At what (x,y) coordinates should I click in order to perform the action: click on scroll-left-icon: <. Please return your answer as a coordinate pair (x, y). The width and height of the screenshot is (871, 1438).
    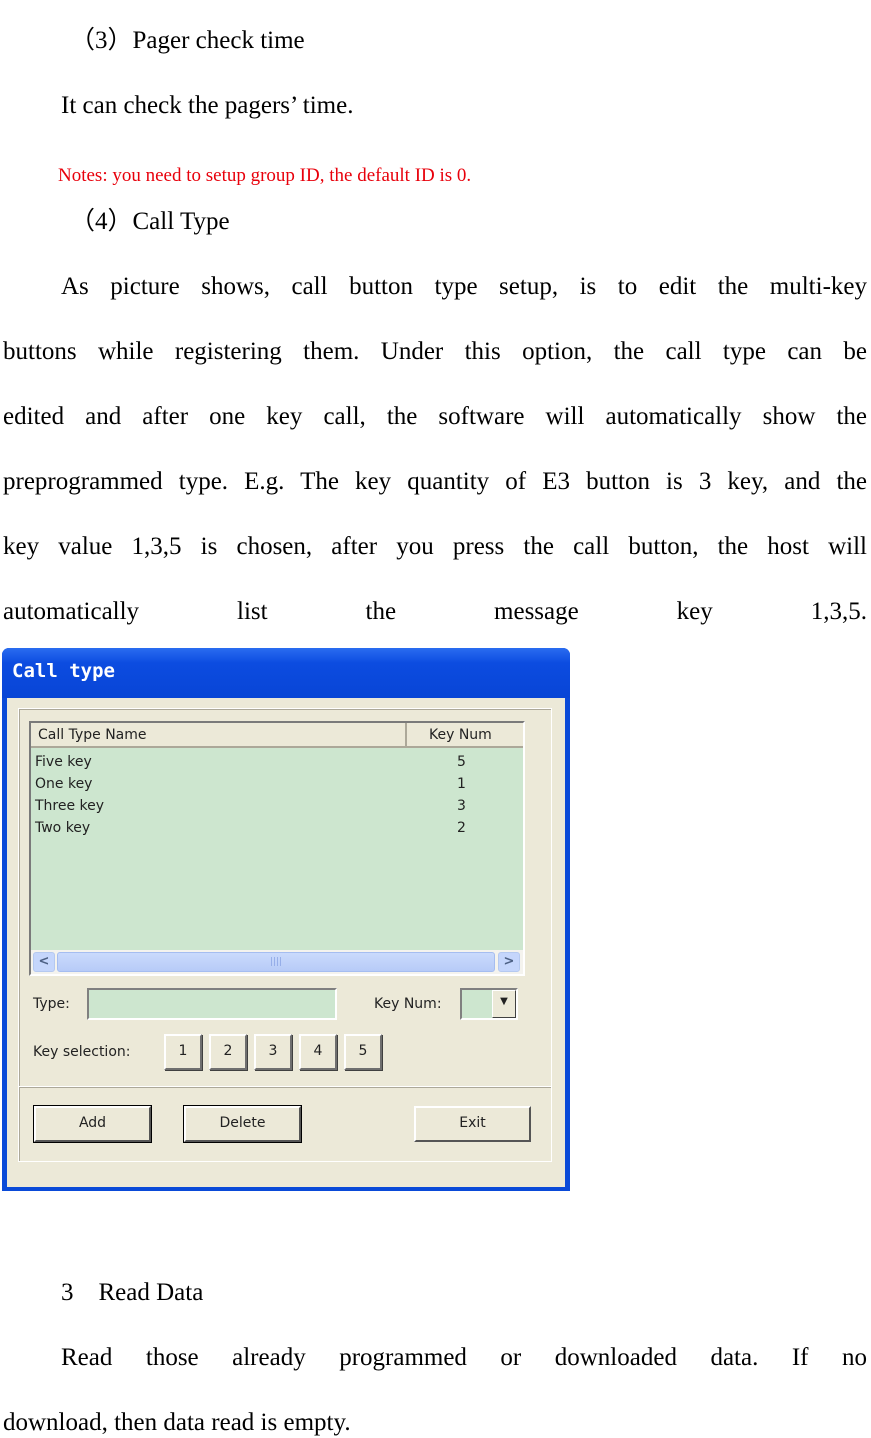
    Looking at the image, I should click on (44, 962).